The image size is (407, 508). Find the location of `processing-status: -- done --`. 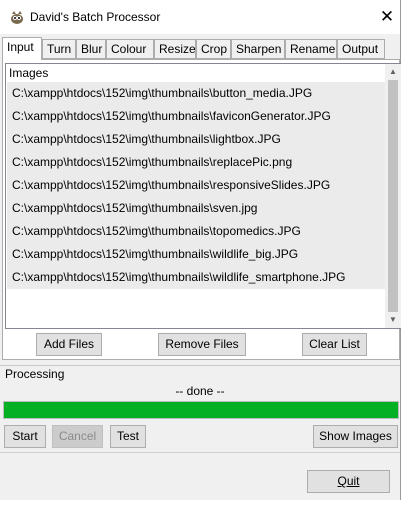

processing-status: -- done -- is located at coordinates (200, 391).